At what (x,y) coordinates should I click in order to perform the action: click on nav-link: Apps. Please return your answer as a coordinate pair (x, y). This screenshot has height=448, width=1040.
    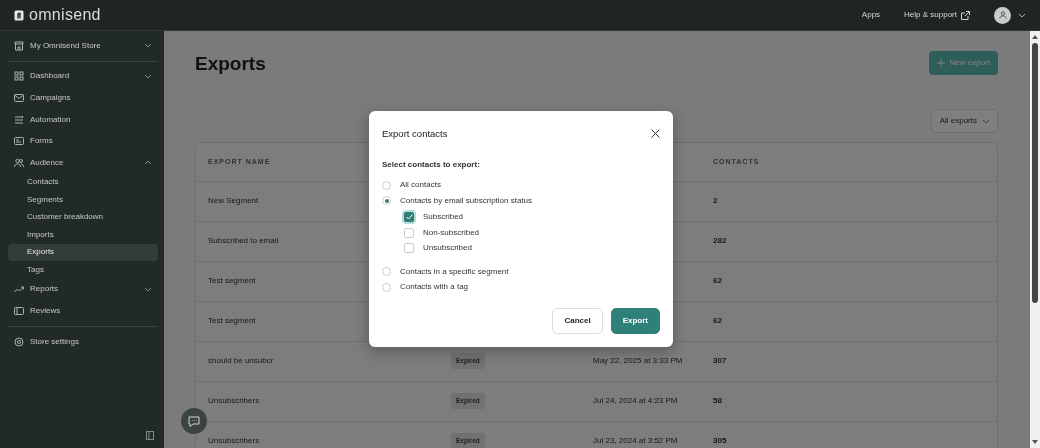
    Looking at the image, I should click on (871, 15).